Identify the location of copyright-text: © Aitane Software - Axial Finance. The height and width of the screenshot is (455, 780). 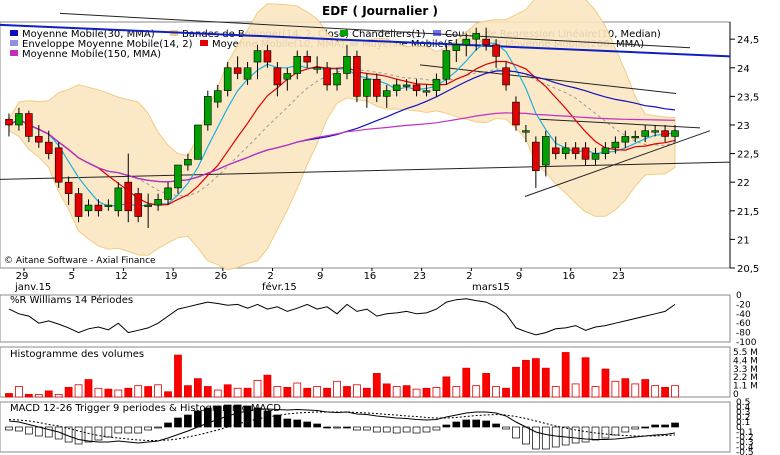
(80, 261).